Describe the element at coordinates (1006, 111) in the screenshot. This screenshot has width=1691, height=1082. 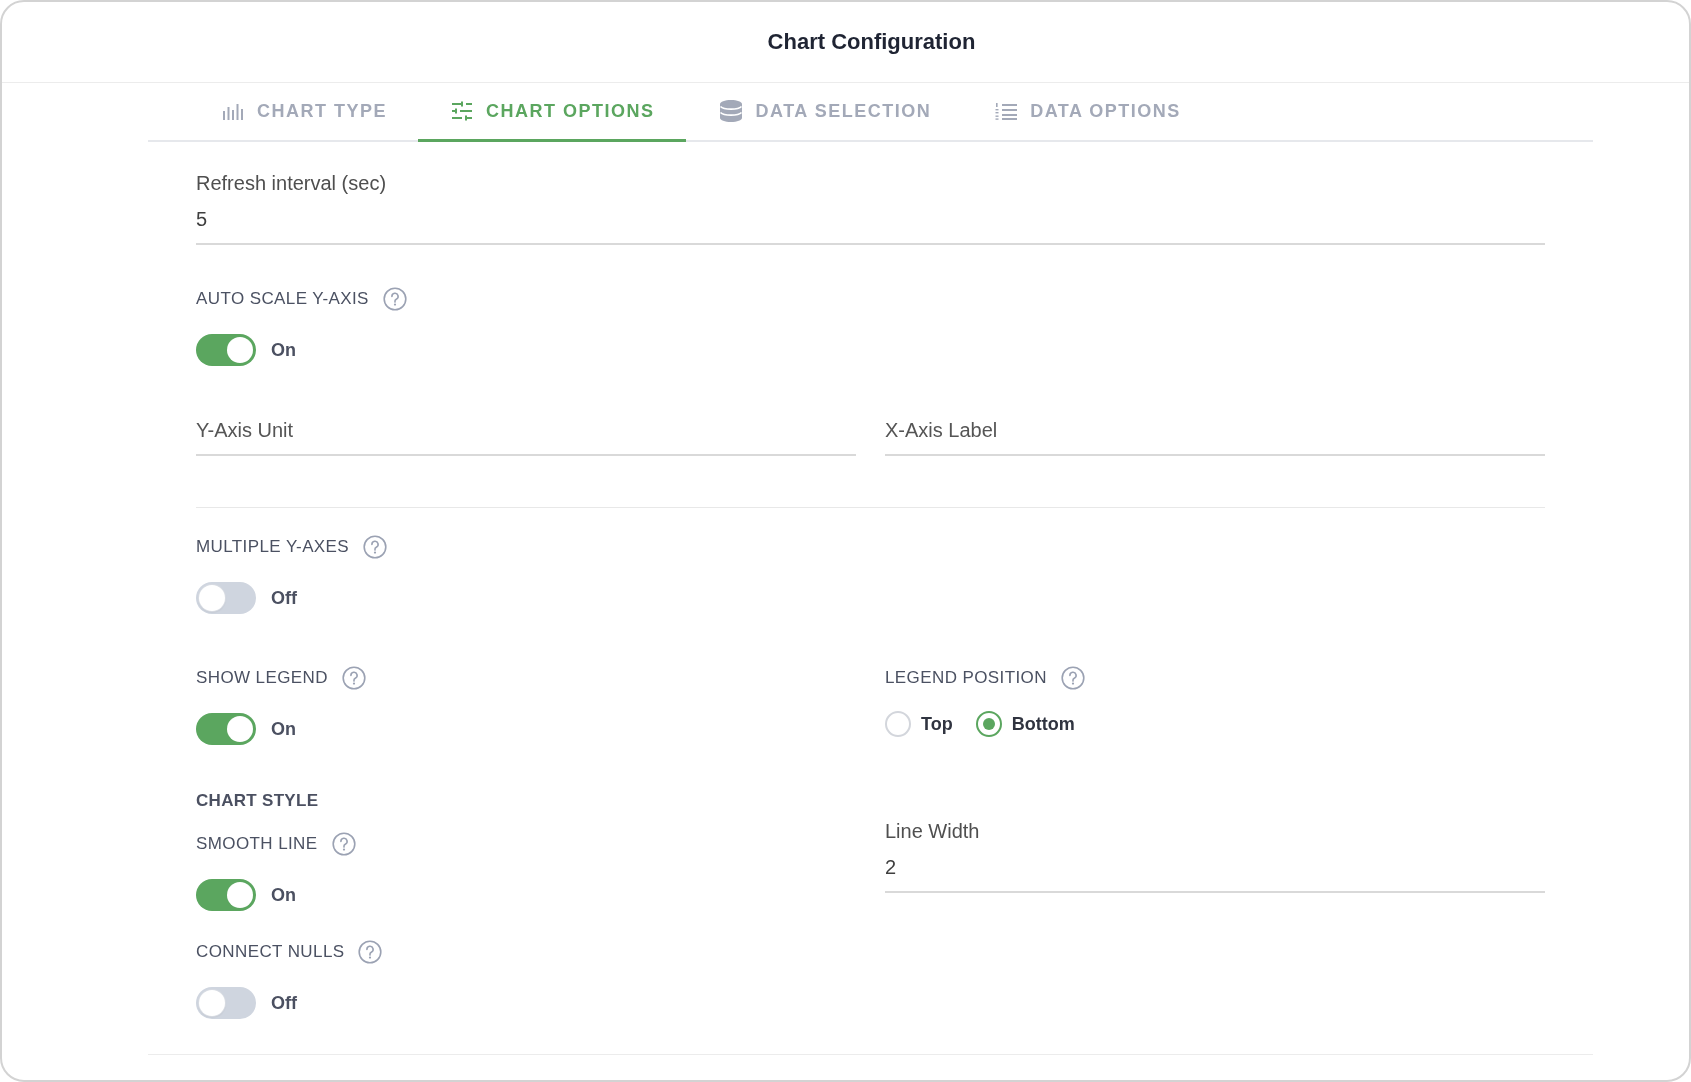
I see `numbered-list-icon` at that location.